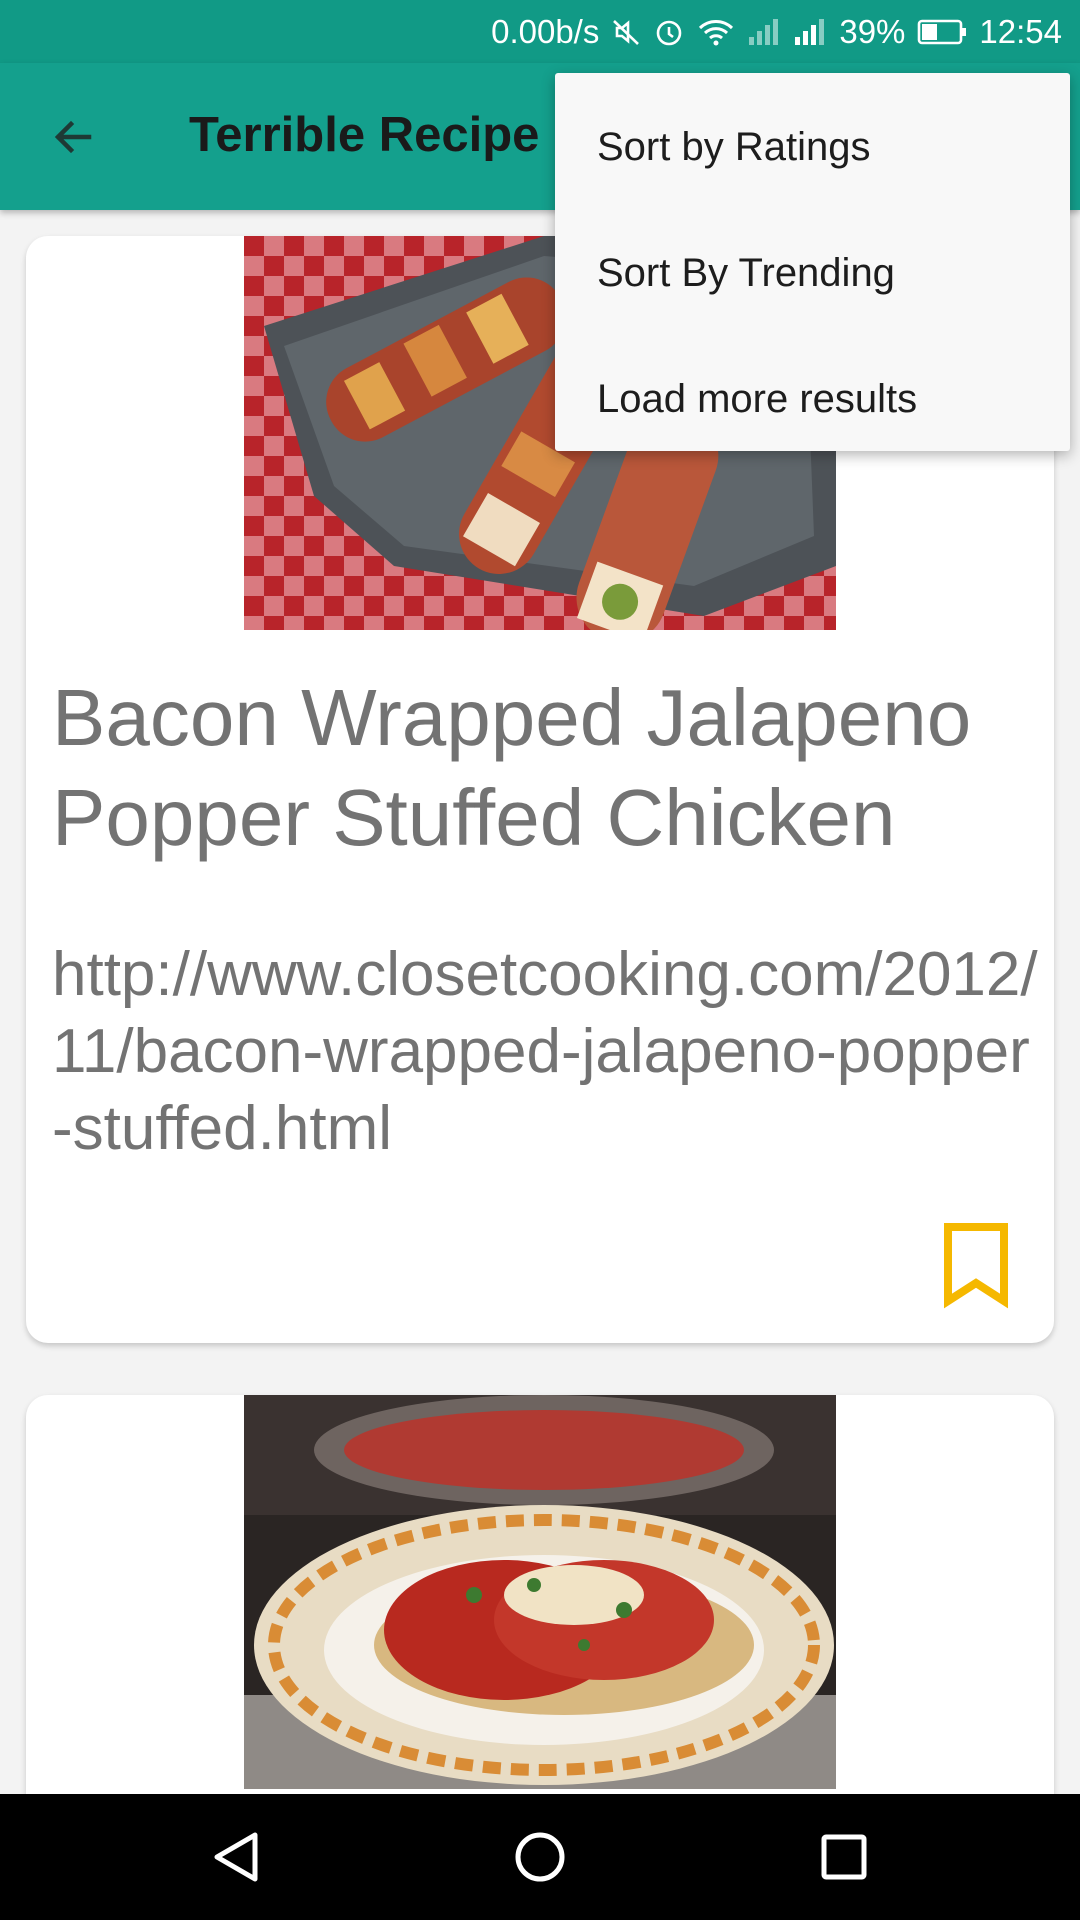 This screenshot has width=1080, height=1920. I want to click on menu-item-sort-ratings: Sort by Ratings, so click(812, 147).